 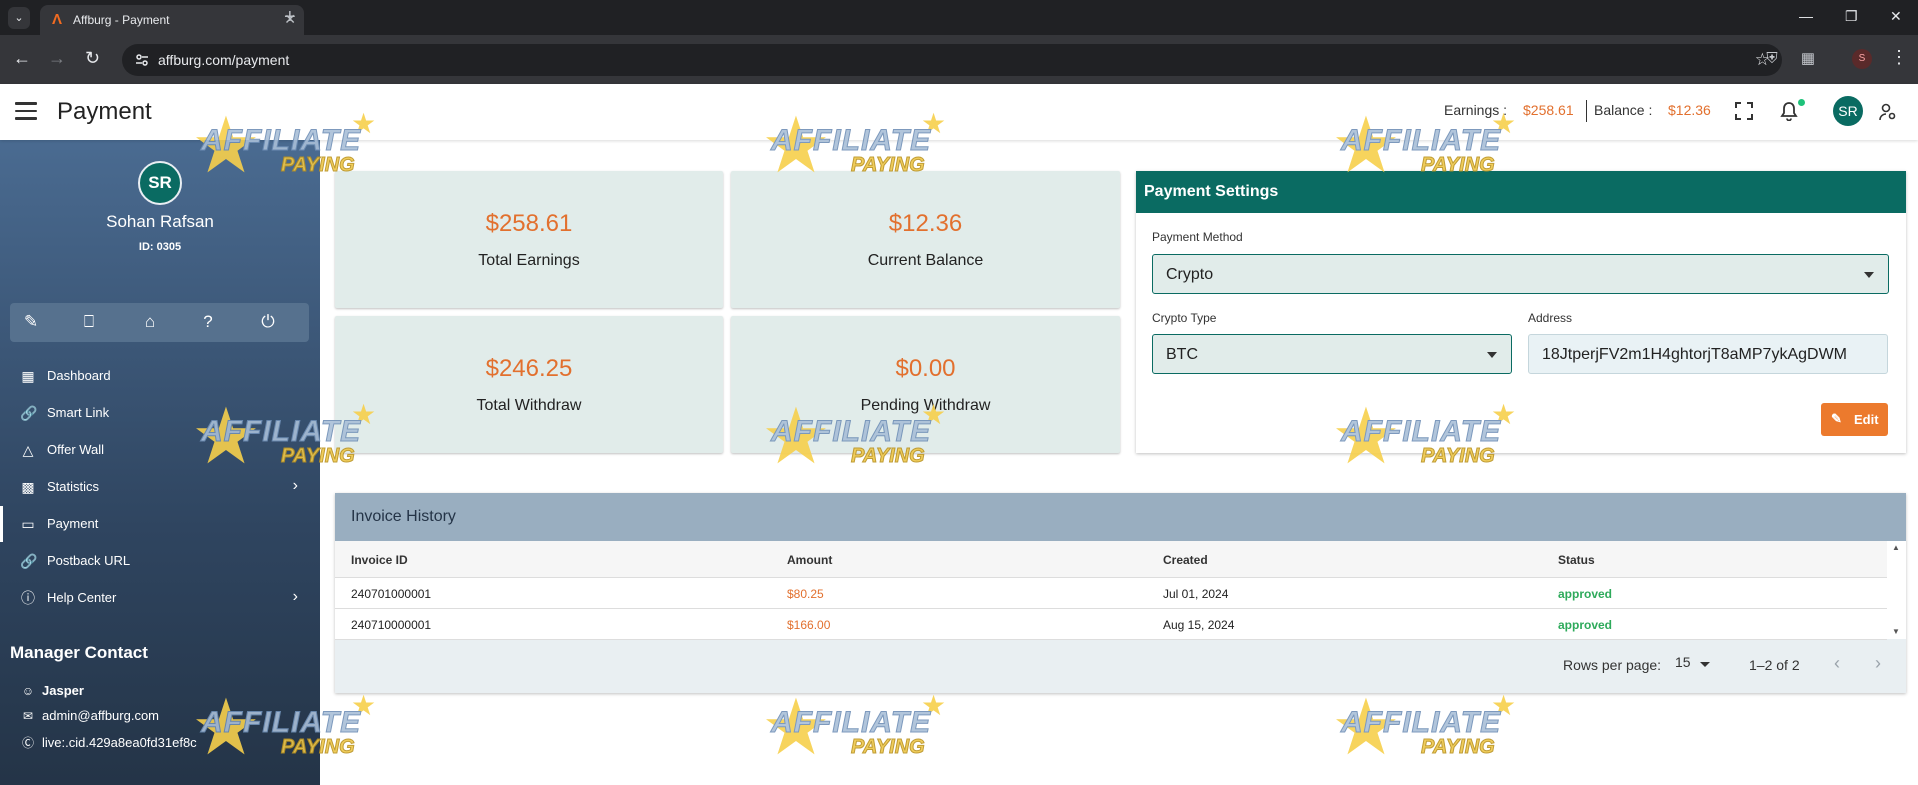 I want to click on edit-button-label: Edit, so click(x=1866, y=419).